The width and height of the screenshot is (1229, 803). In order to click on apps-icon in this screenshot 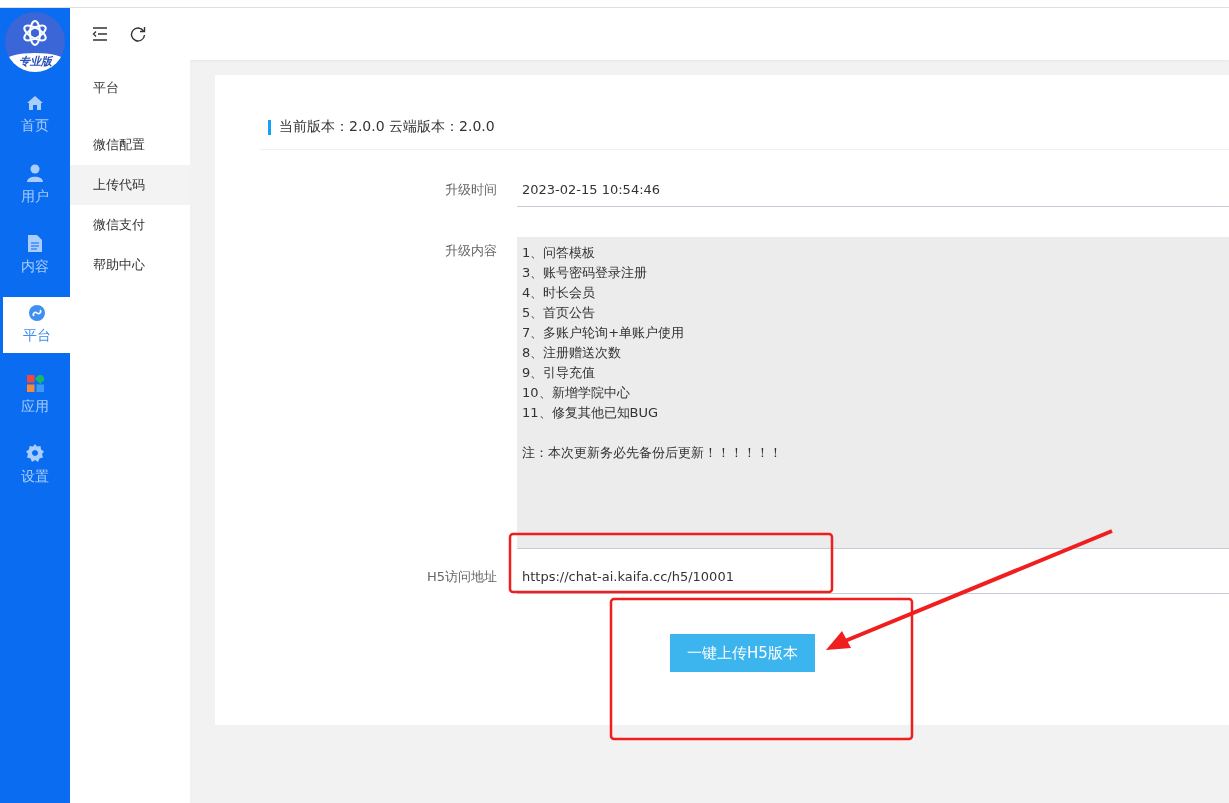, I will do `click(35, 383)`.